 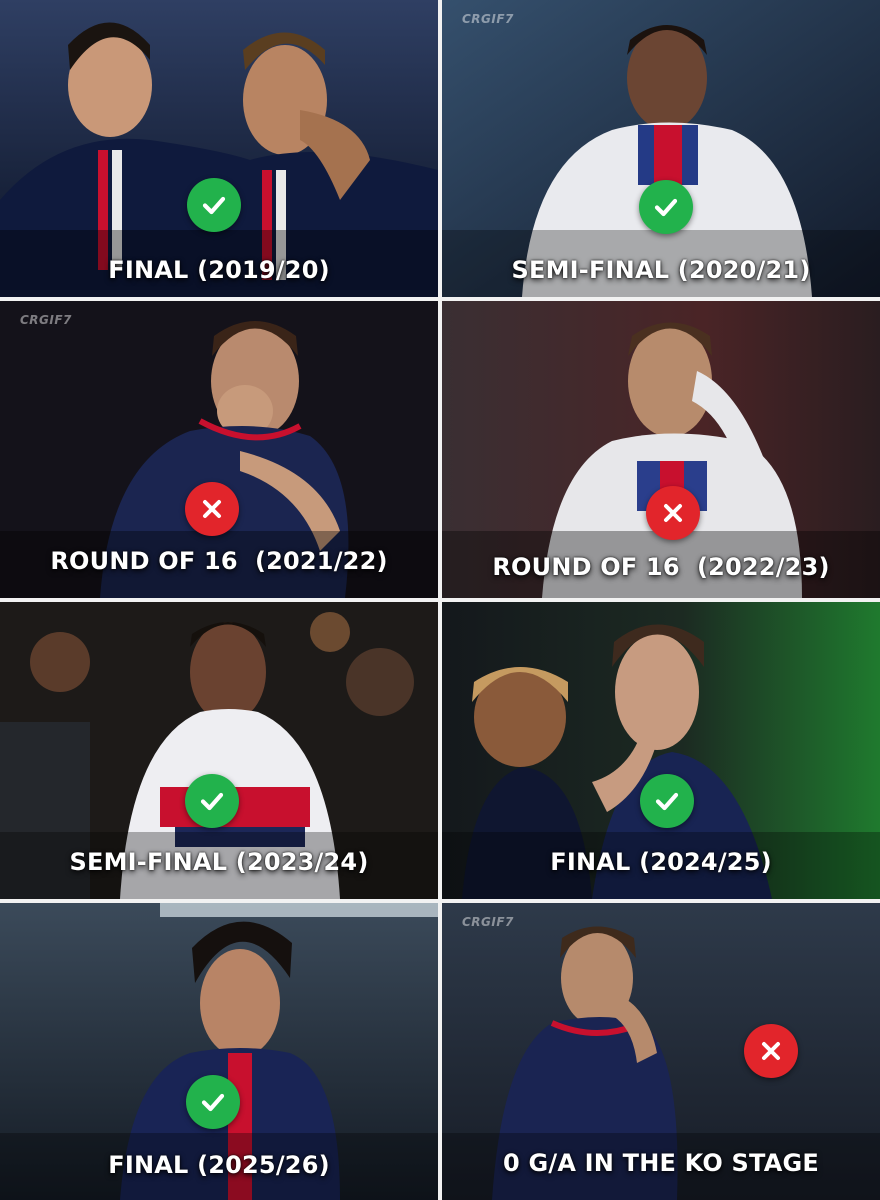 I want to click on panel-final-2025-26: FINAL (2025/26), so click(x=219, y=1051).